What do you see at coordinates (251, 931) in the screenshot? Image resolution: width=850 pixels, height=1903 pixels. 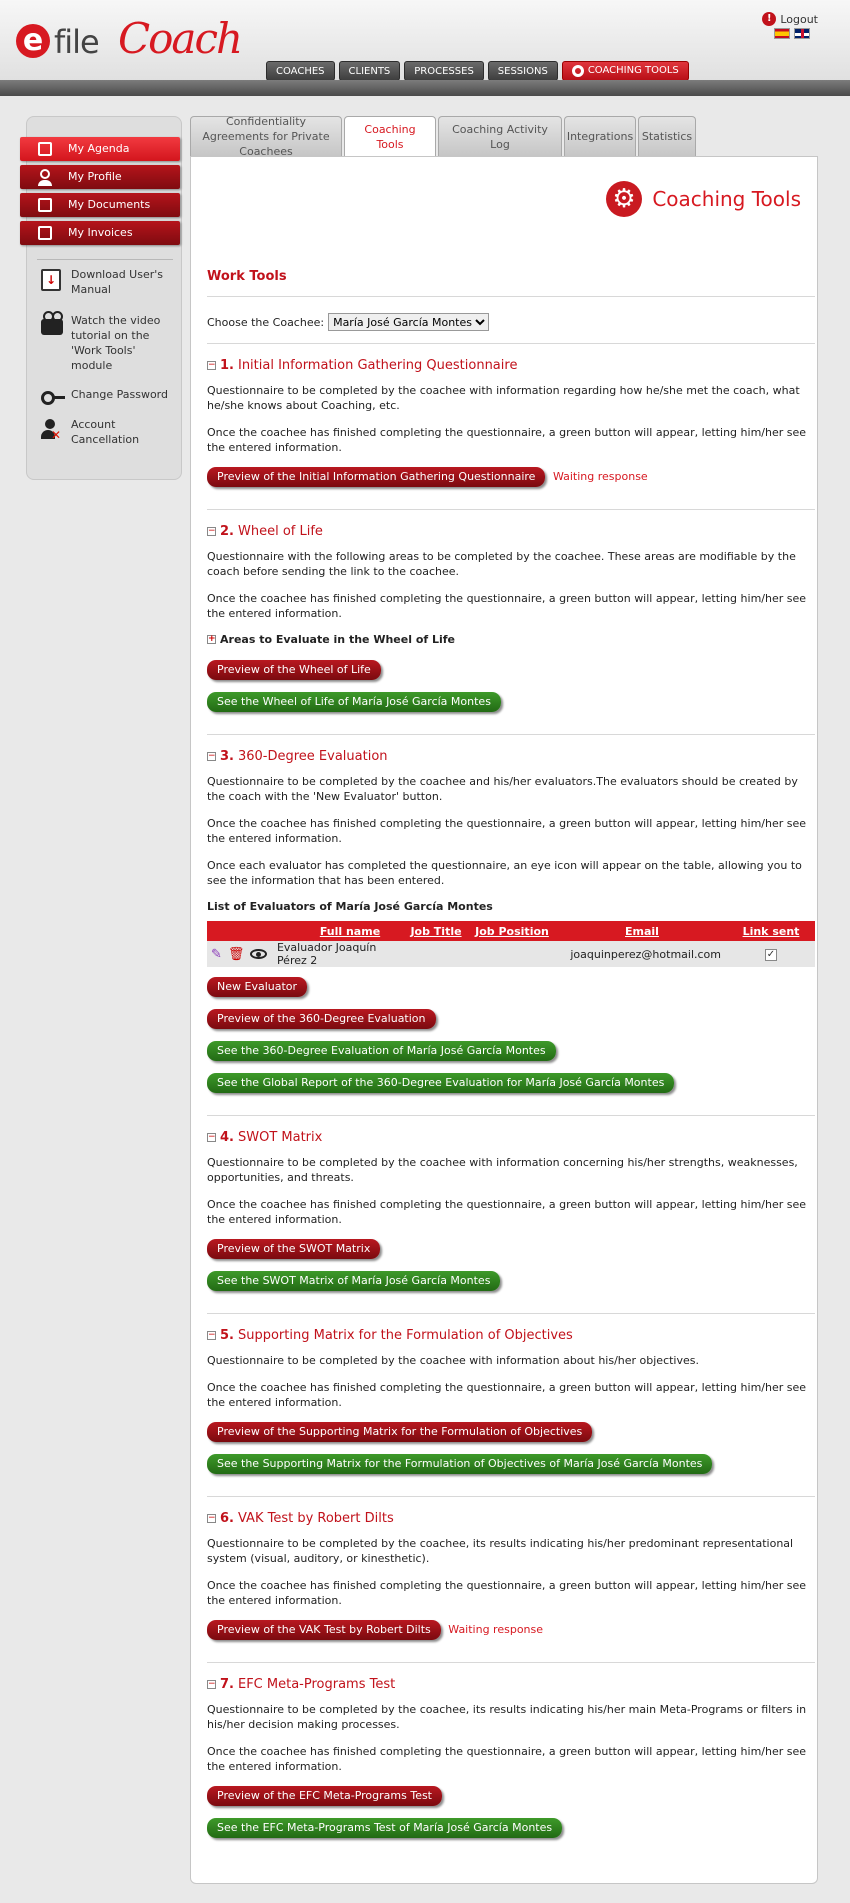 I see `table-header-actions` at bounding box center [251, 931].